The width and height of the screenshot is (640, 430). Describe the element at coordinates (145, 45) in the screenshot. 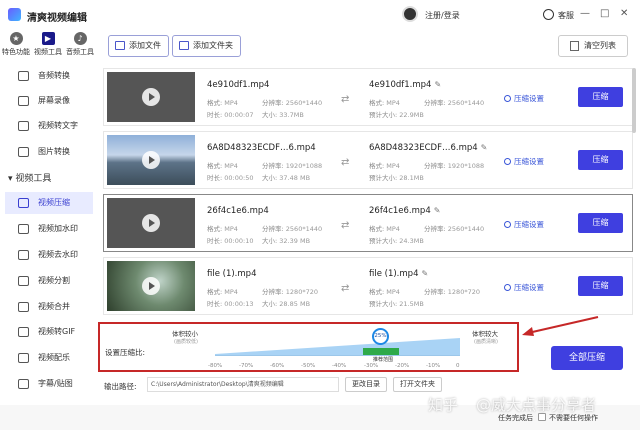

I see `add-file-label: 添加文件` at that location.